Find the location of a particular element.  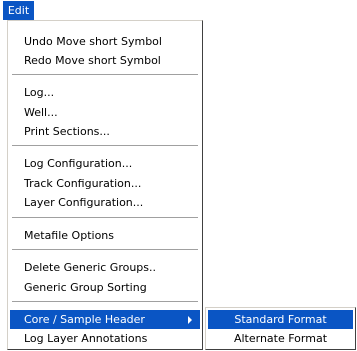

menu-item-label: Core / Sample Header is located at coordinates (84, 319).